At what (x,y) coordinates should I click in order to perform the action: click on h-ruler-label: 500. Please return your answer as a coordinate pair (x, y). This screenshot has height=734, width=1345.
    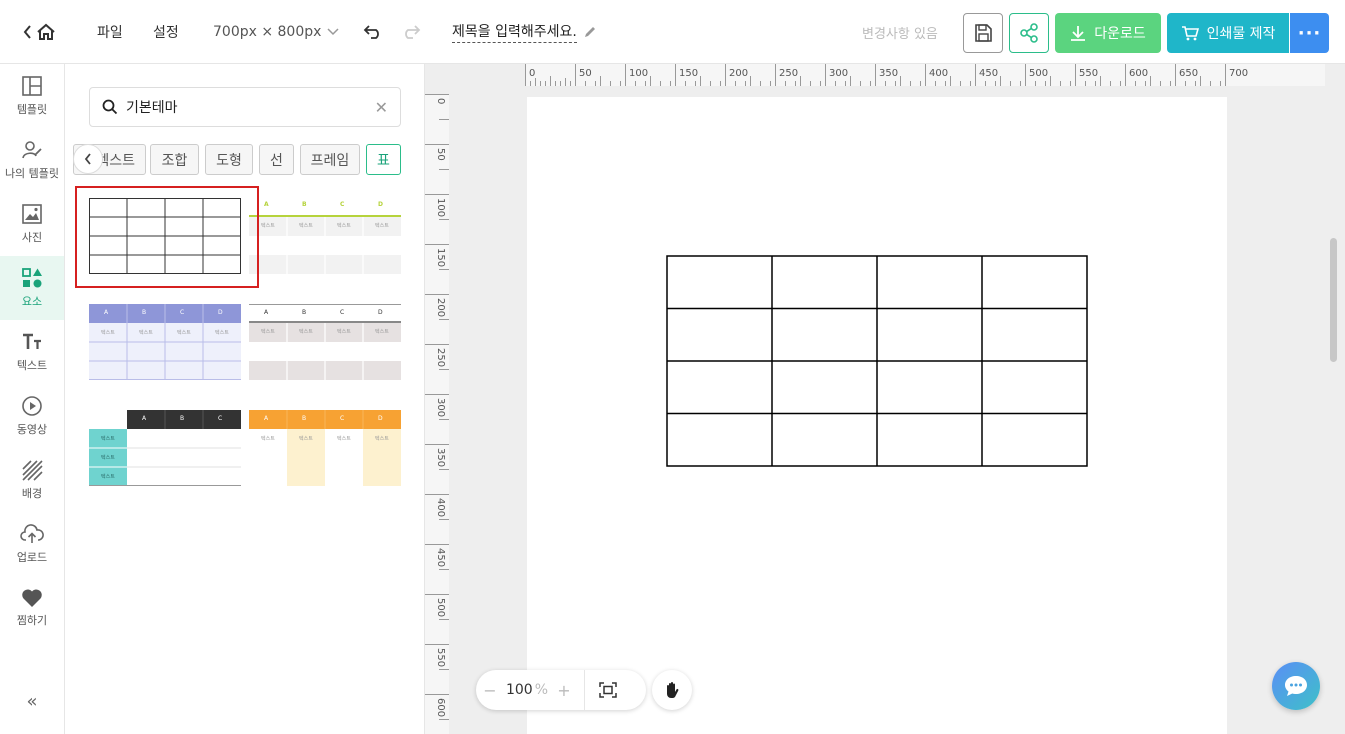
    Looking at the image, I should click on (1038, 73).